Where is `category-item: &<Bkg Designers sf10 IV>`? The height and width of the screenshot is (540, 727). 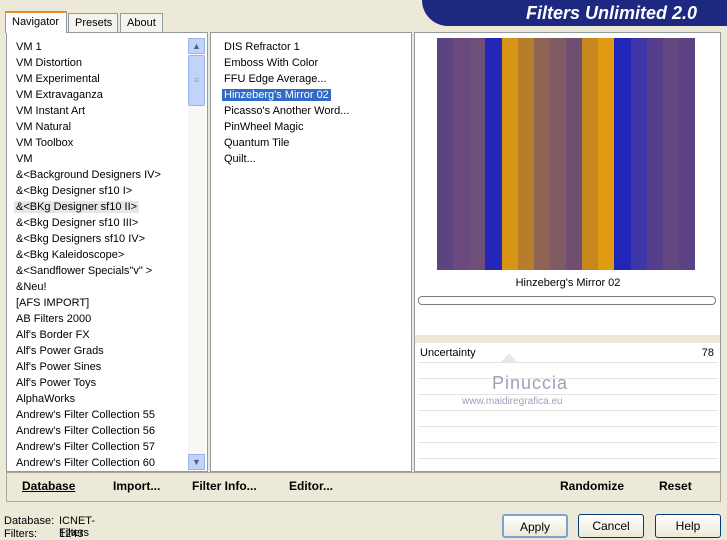 category-item: &<Bkg Designers sf10 IV> is located at coordinates (88, 239).